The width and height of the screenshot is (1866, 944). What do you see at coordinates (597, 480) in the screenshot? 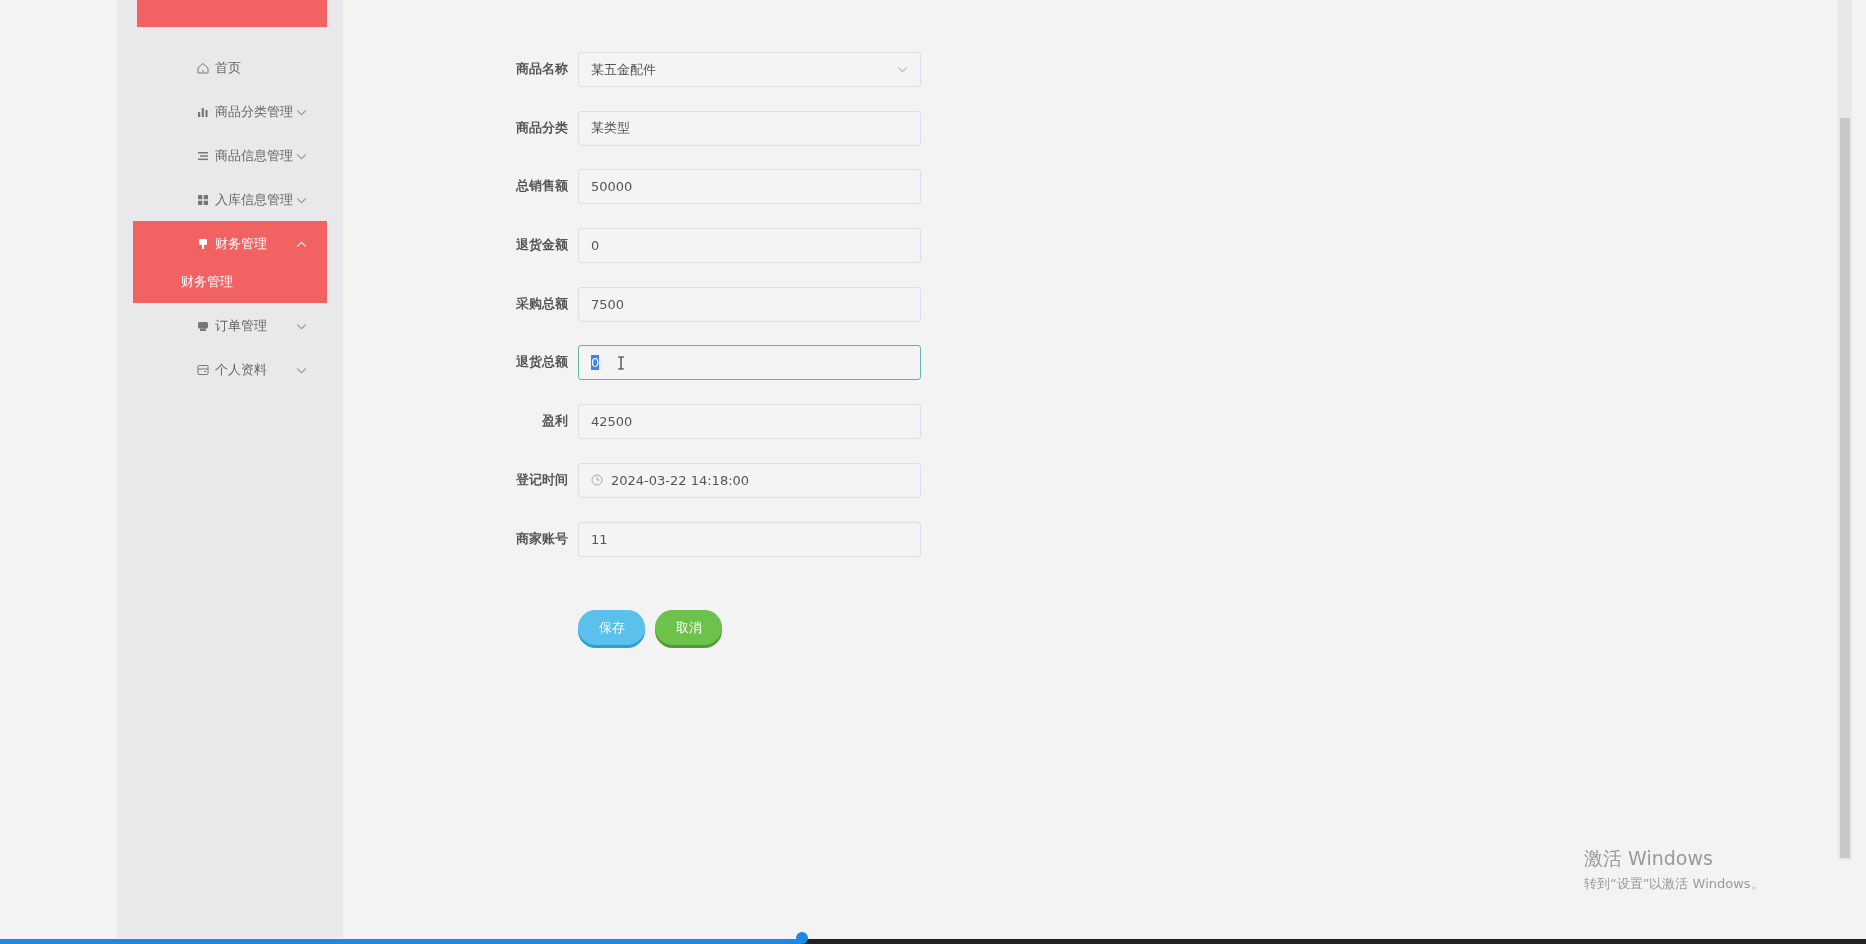
I see `clock-icon` at bounding box center [597, 480].